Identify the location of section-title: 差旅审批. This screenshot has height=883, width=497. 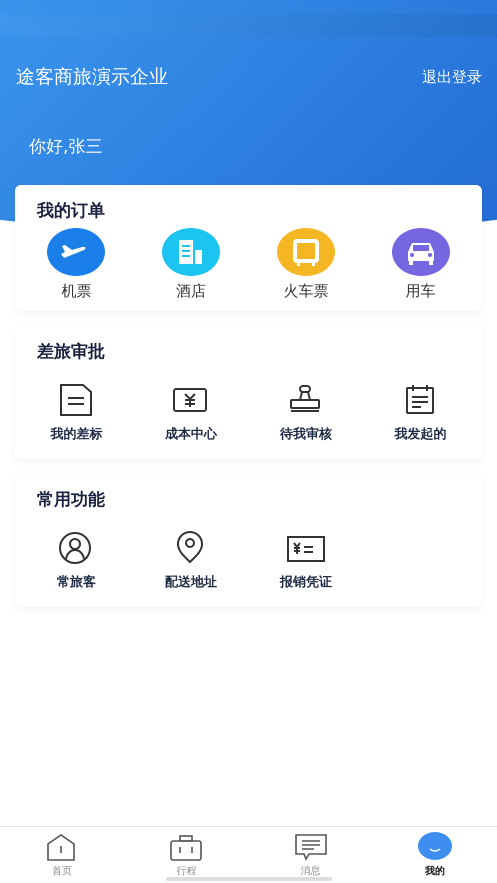
(71, 352).